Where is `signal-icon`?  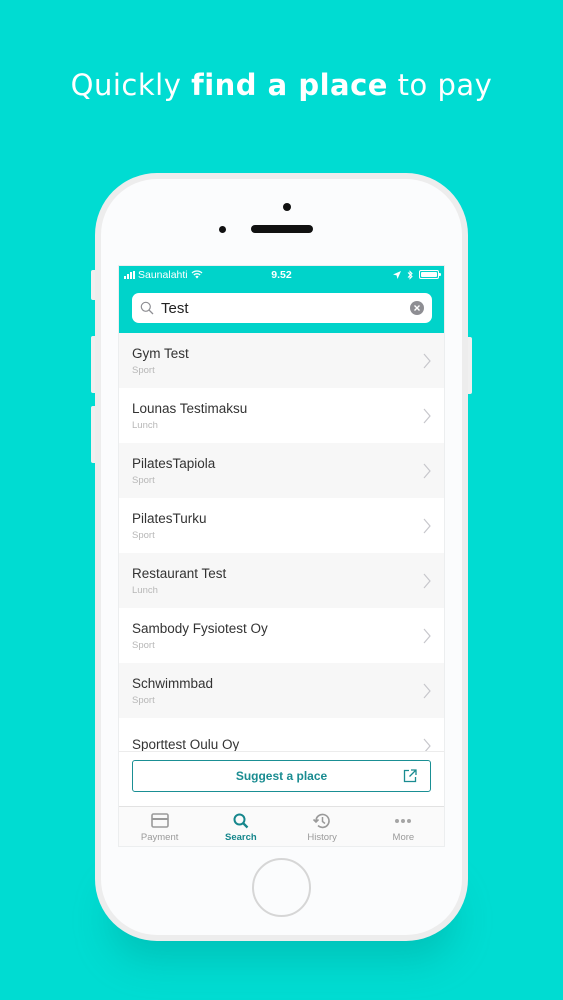
signal-icon is located at coordinates (129, 274).